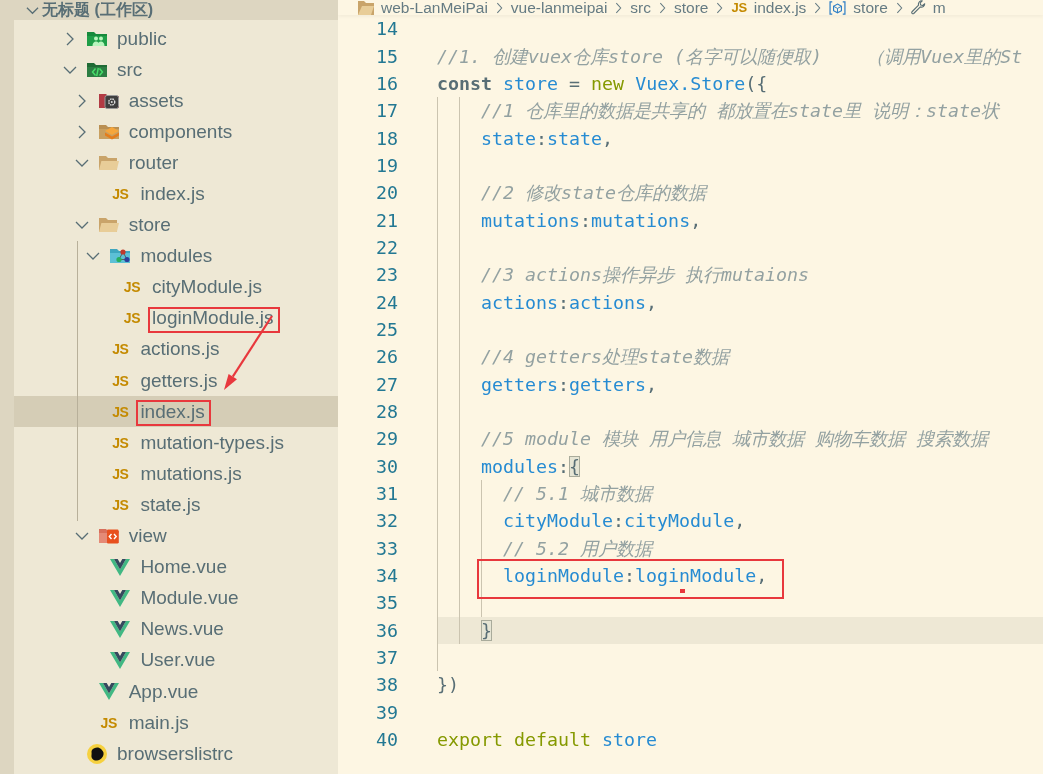  What do you see at coordinates (176, 256) in the screenshot?
I see `tree-item: modules` at bounding box center [176, 256].